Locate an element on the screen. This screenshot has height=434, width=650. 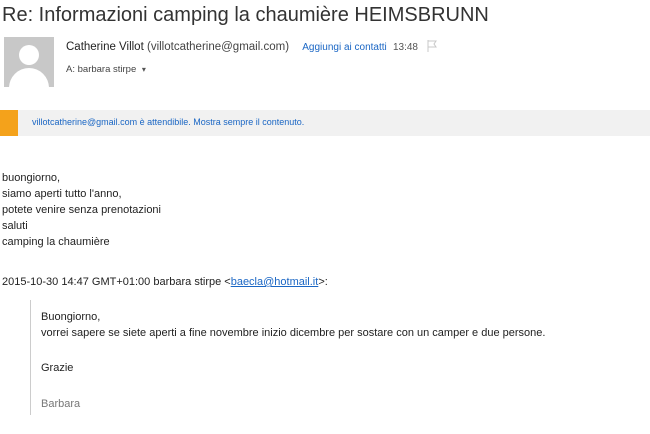
flag-icon is located at coordinates (432, 46).